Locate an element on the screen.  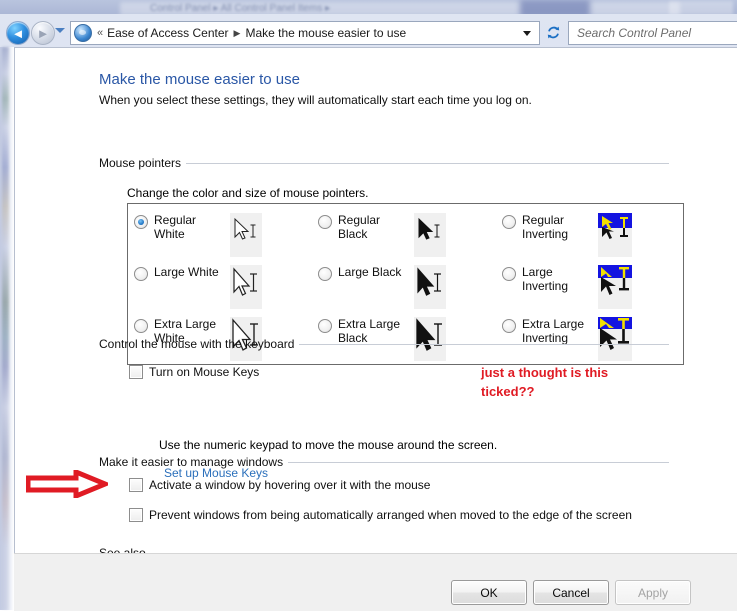
refresh-icon is located at coordinates (553, 32).